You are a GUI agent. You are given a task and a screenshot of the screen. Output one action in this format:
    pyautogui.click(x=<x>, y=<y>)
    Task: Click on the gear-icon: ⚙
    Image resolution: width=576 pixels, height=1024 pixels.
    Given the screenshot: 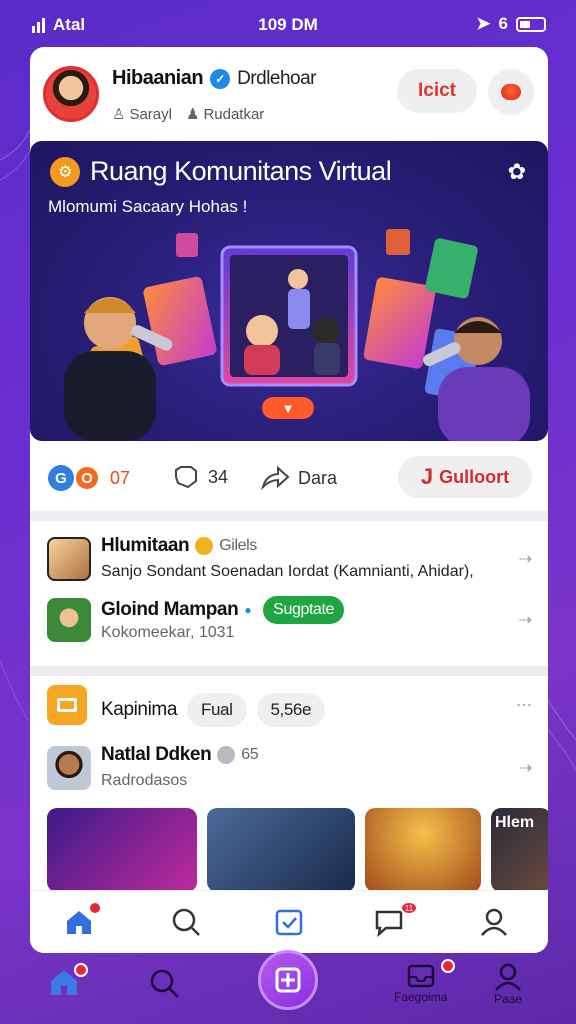 What is the action you would take?
    pyautogui.click(x=65, y=171)
    